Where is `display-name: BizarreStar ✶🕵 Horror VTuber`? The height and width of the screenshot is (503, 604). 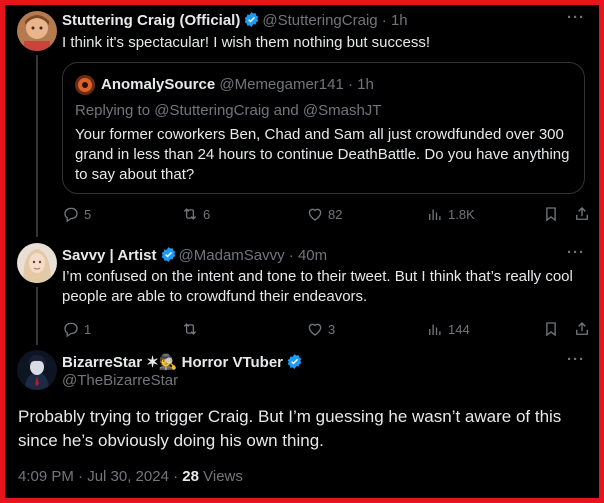 display-name: BizarreStar ✶🕵 Horror VTuber is located at coordinates (172, 362).